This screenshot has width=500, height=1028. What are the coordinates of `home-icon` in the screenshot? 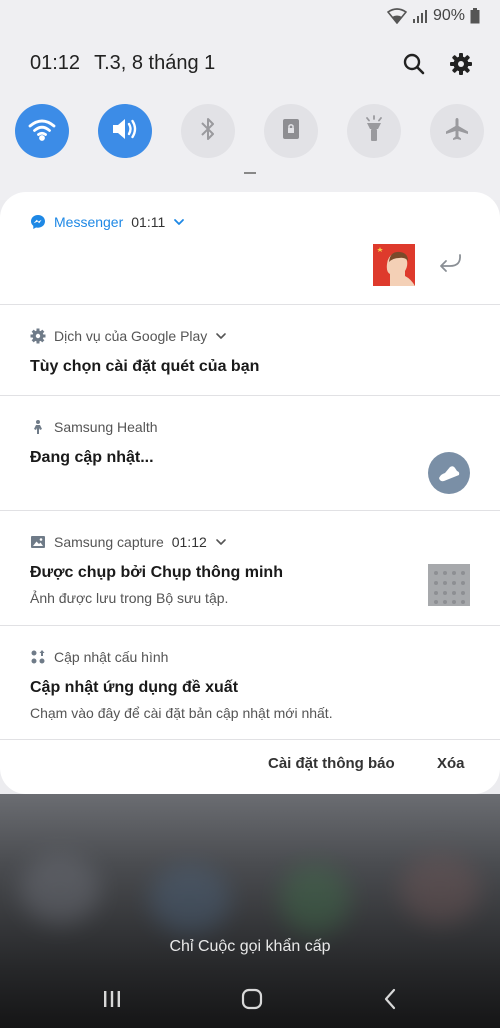 It's located at (252, 999).